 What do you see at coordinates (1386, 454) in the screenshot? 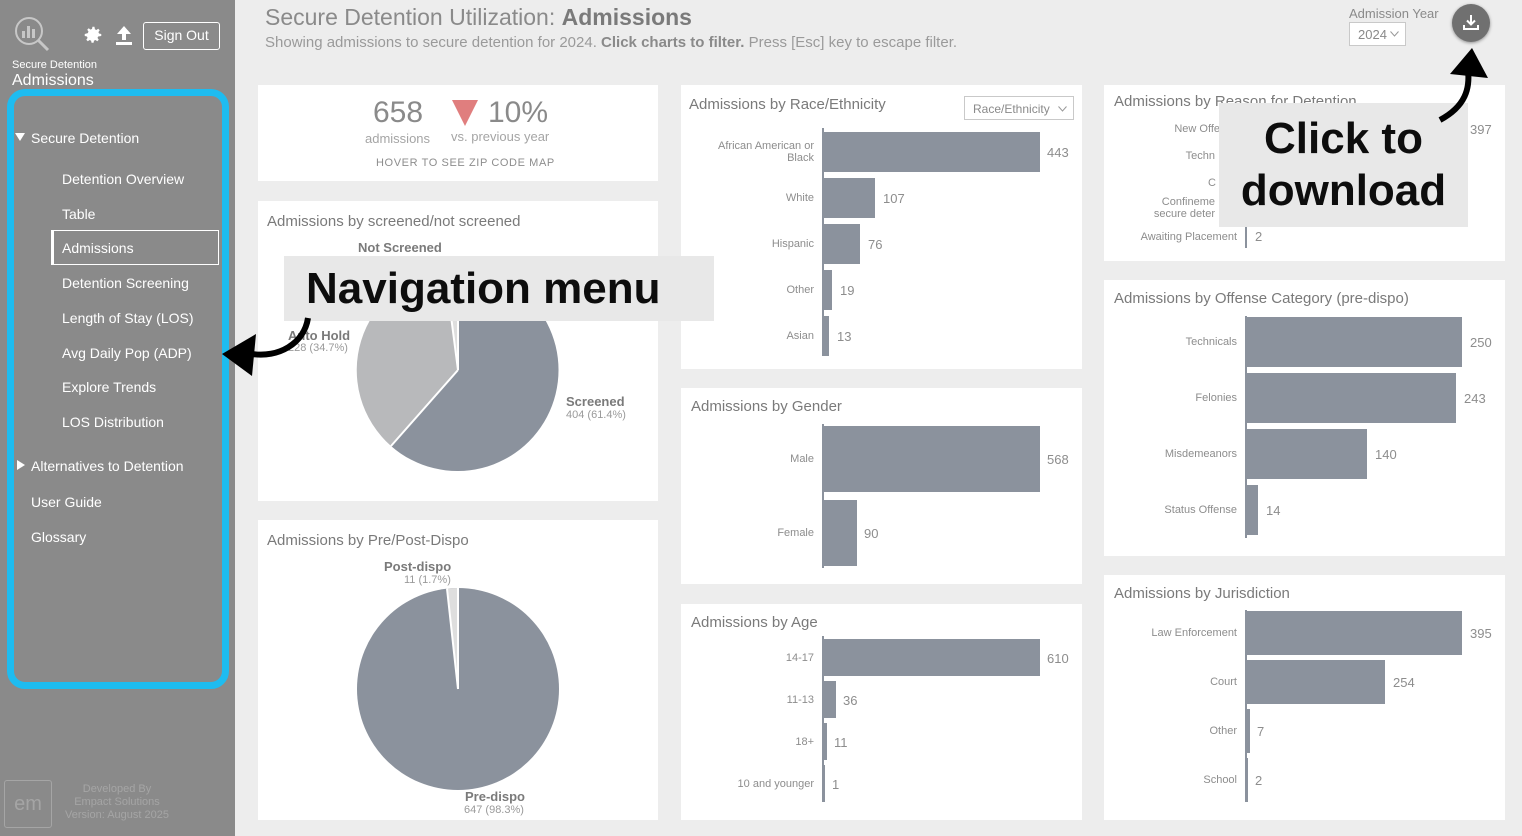
I see `offense-value-label: 140` at bounding box center [1386, 454].